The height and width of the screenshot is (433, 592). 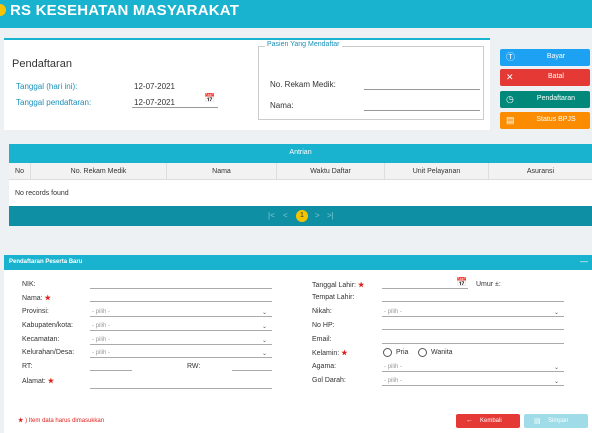 I want to click on antrian-header: Antrian, so click(x=300, y=153).